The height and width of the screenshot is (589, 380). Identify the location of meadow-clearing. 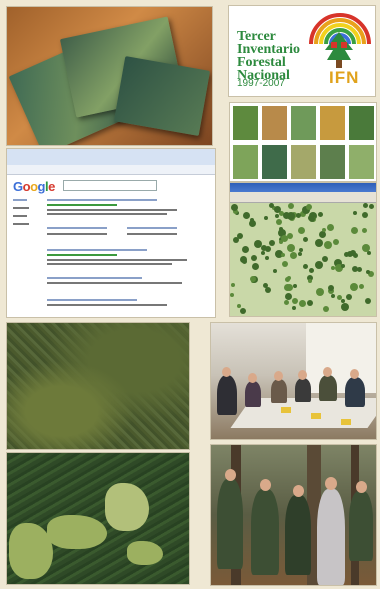
(145, 553).